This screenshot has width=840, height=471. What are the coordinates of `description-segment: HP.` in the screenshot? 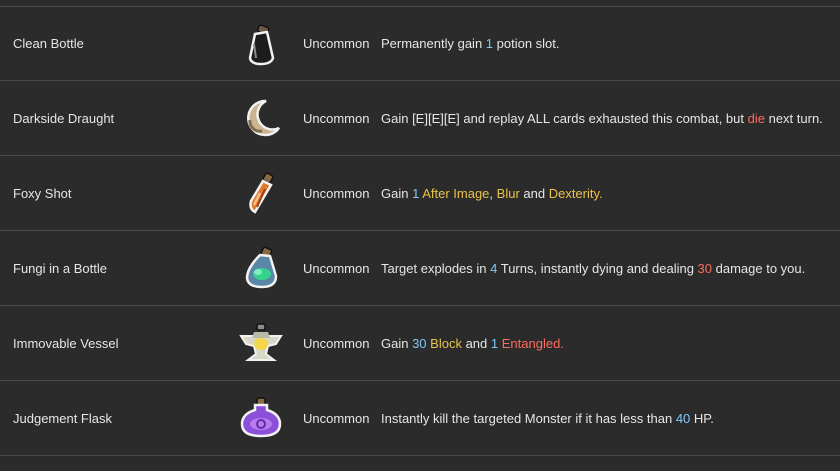 It's located at (702, 418).